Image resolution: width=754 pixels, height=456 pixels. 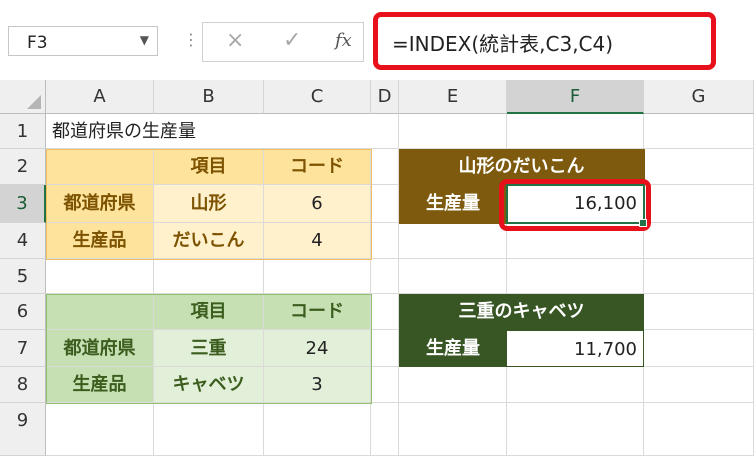 I want to click on cell-a2, so click(x=100, y=167).